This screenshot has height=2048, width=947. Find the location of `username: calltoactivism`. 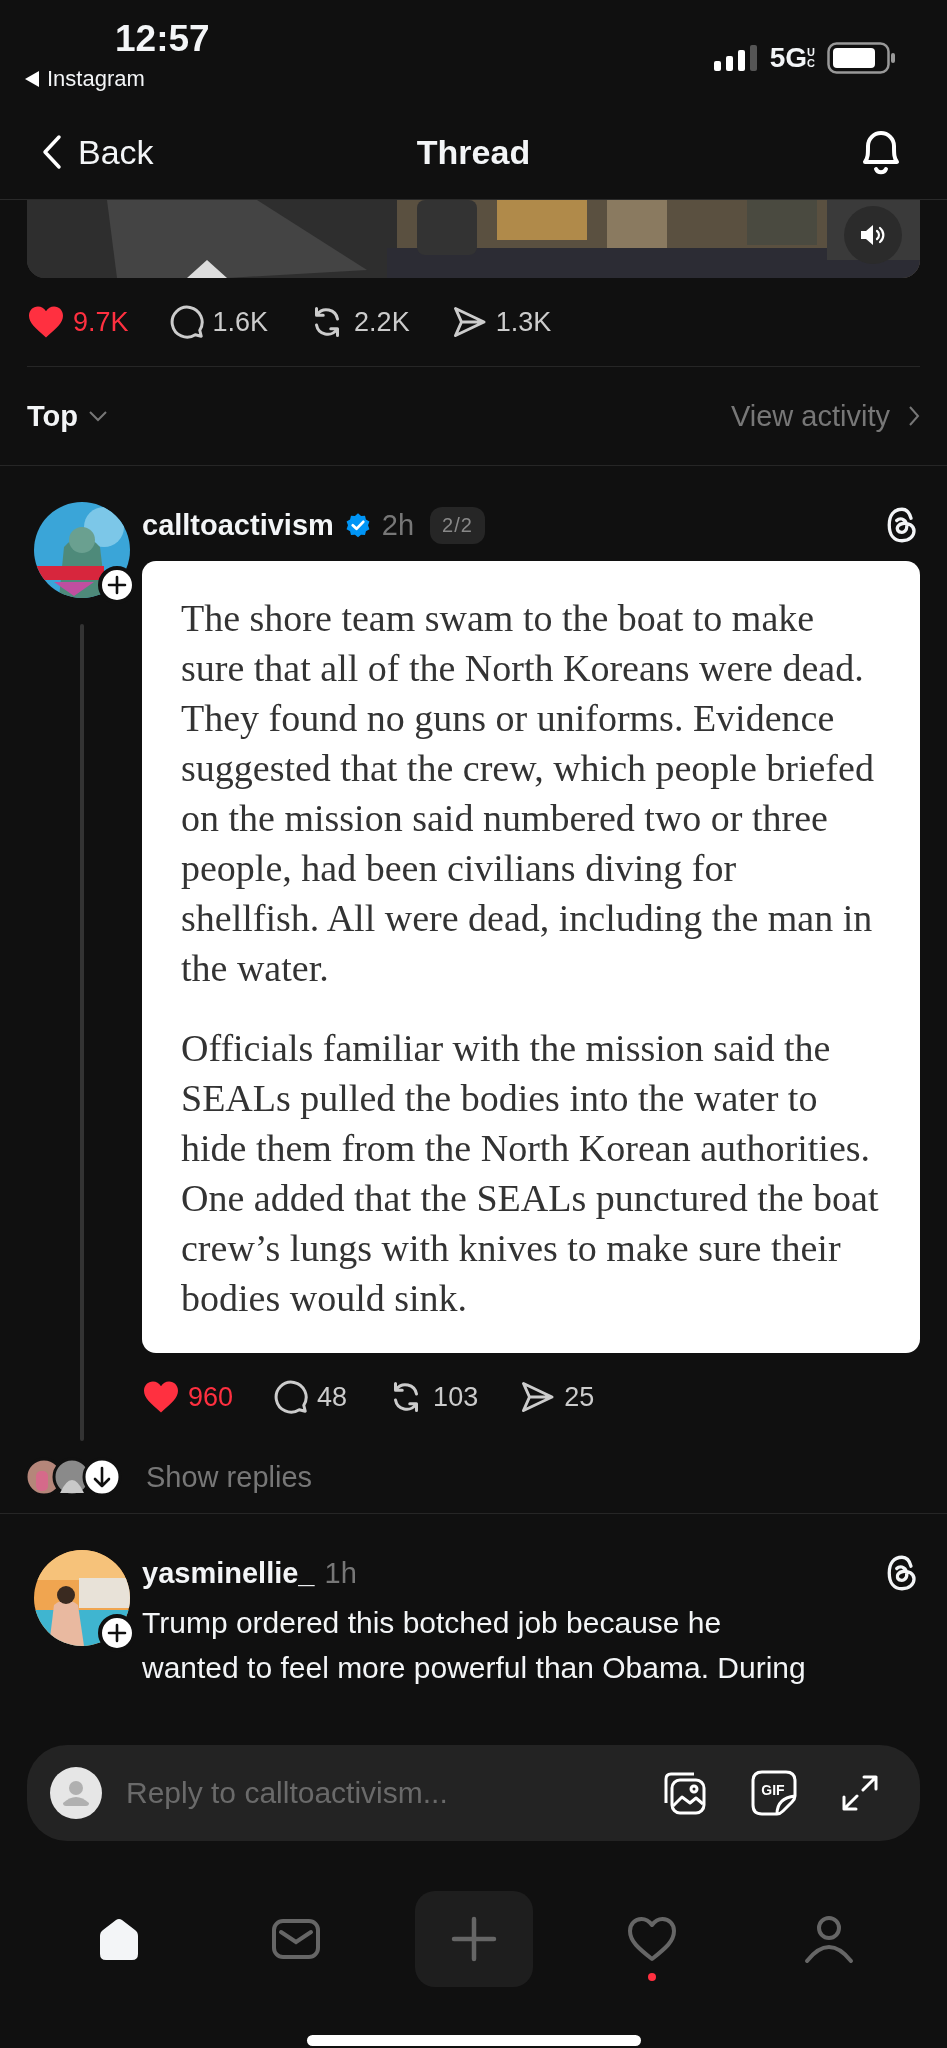

username: calltoactivism is located at coordinates (238, 525).